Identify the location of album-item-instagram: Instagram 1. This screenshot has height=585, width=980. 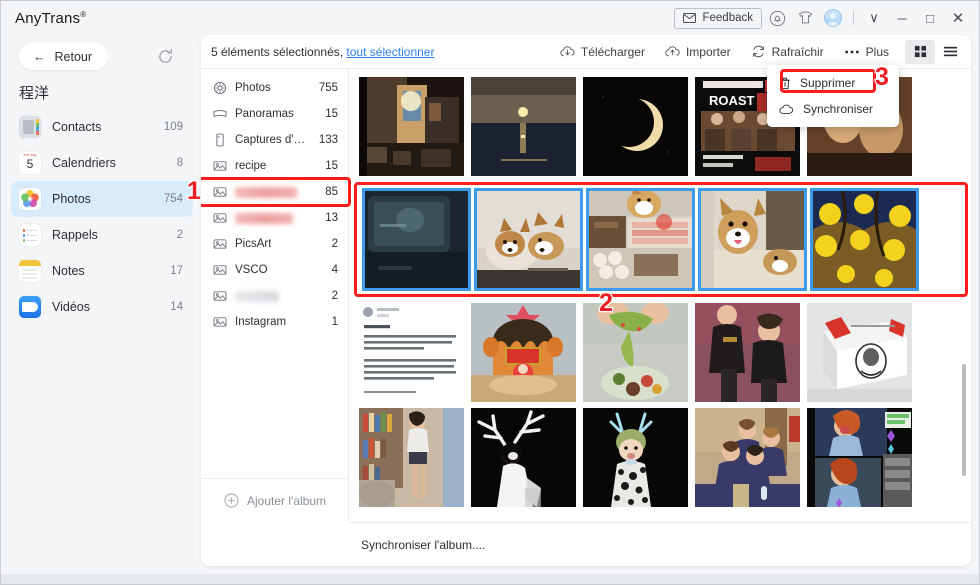
(274, 322).